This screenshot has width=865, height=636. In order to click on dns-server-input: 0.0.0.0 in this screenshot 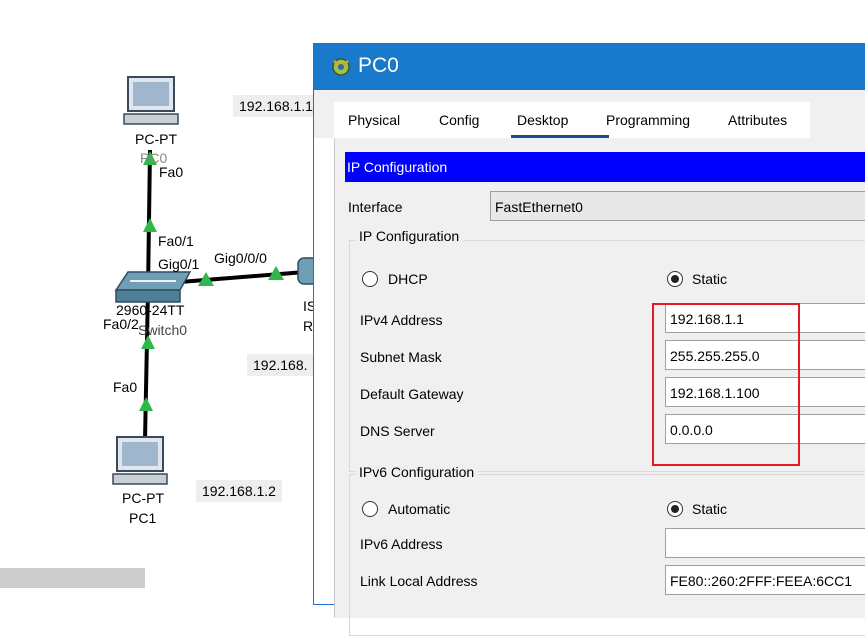, I will do `click(765, 429)`.